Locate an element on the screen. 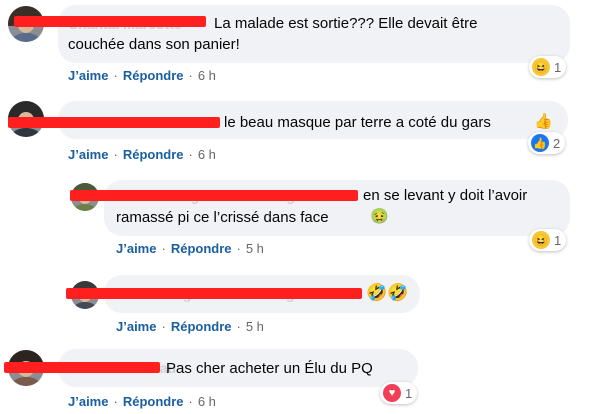 This screenshot has height=414, width=616. comment-5-redaction is located at coordinates (82, 367).